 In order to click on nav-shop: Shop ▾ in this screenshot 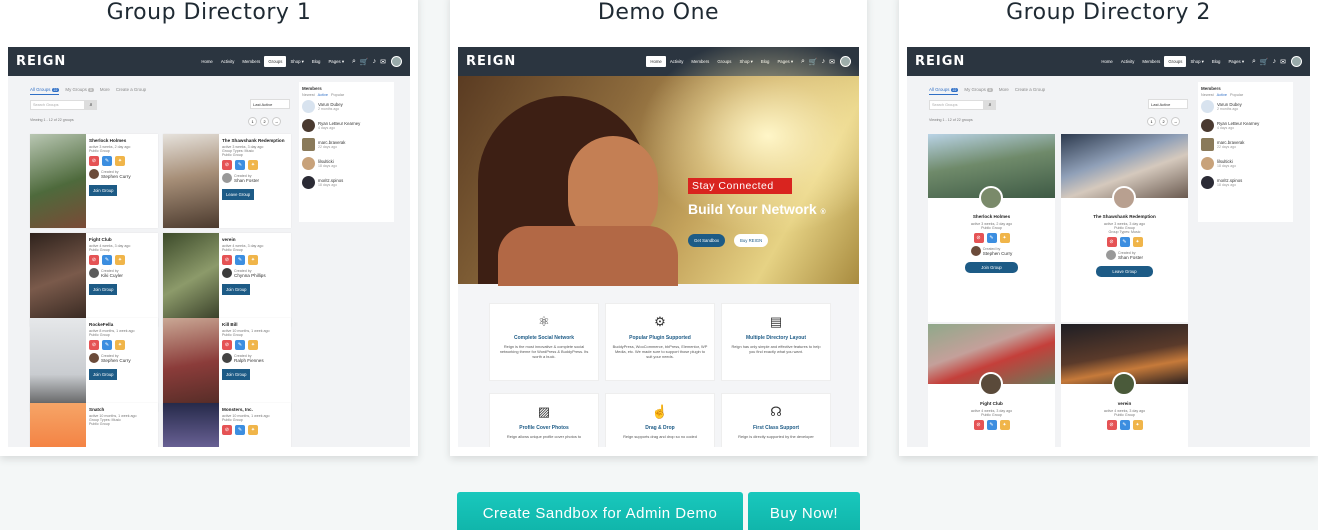, I will do `click(1196, 62)`.